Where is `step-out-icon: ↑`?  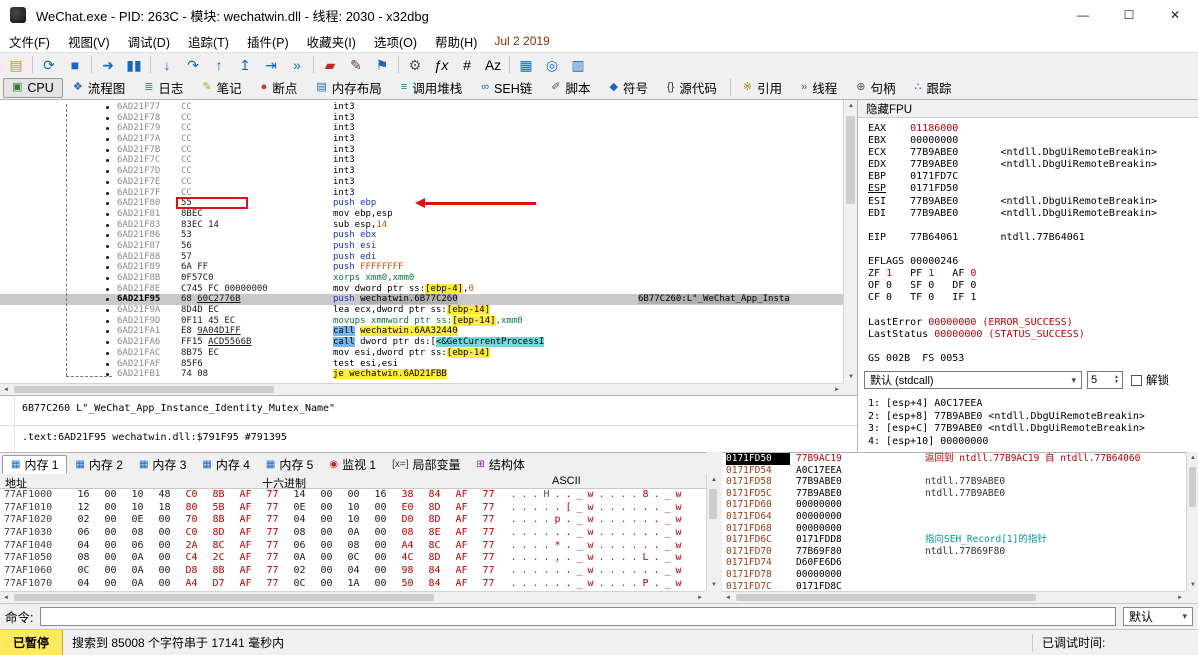 step-out-icon: ↑ is located at coordinates (219, 65).